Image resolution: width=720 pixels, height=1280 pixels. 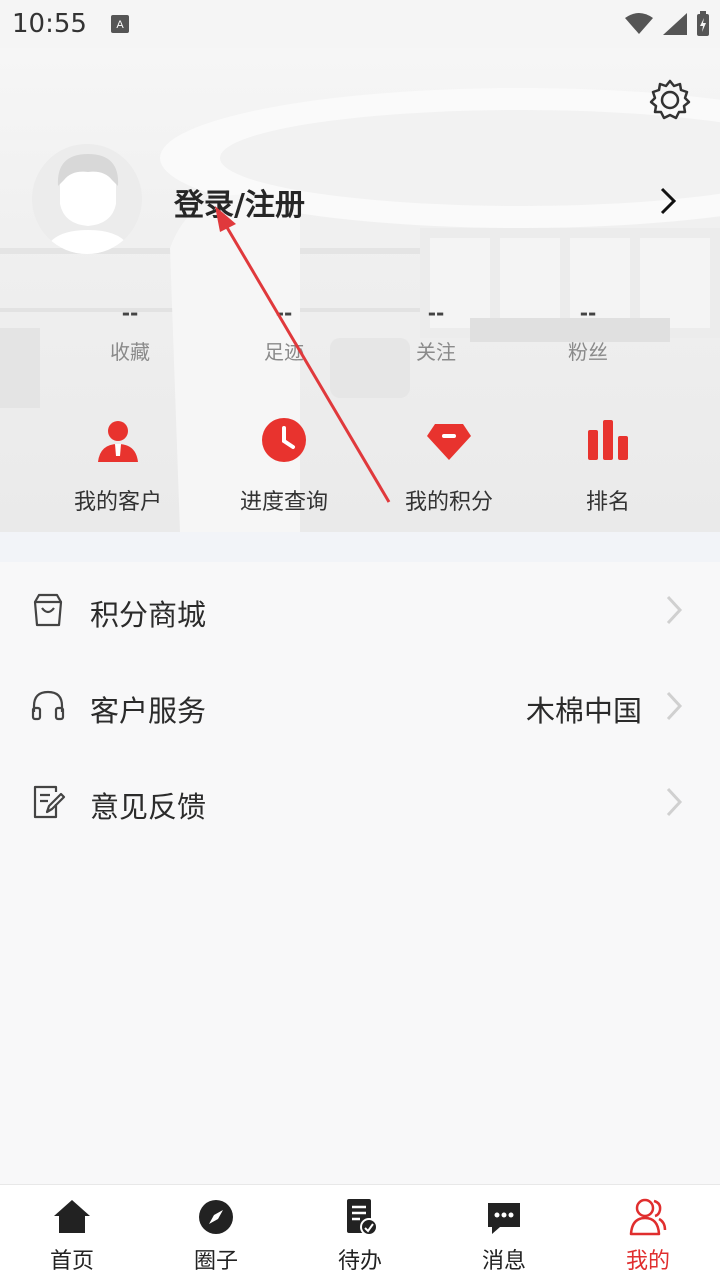 I want to click on svg-text: A, so click(x=120, y=25).